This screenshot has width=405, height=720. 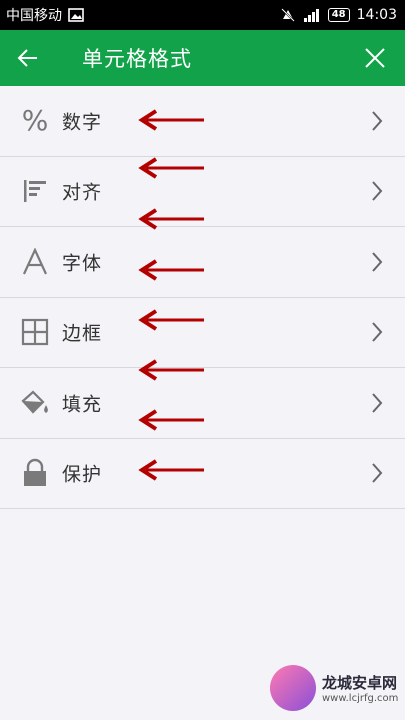 I want to click on notification-muted-icon, so click(x=288, y=15).